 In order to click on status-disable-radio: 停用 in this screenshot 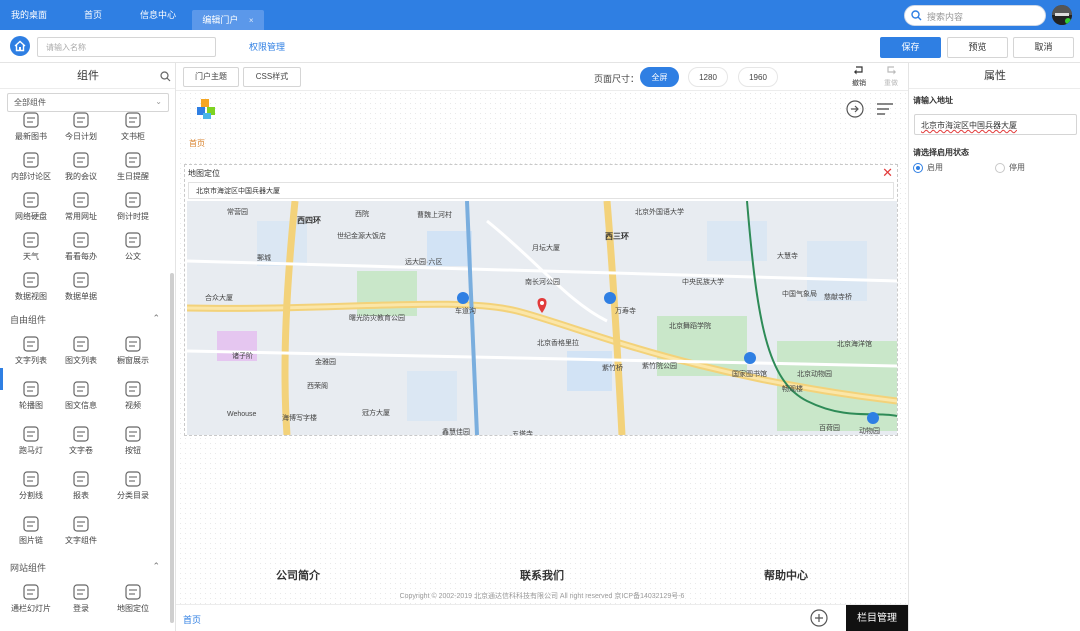, I will do `click(1010, 167)`.